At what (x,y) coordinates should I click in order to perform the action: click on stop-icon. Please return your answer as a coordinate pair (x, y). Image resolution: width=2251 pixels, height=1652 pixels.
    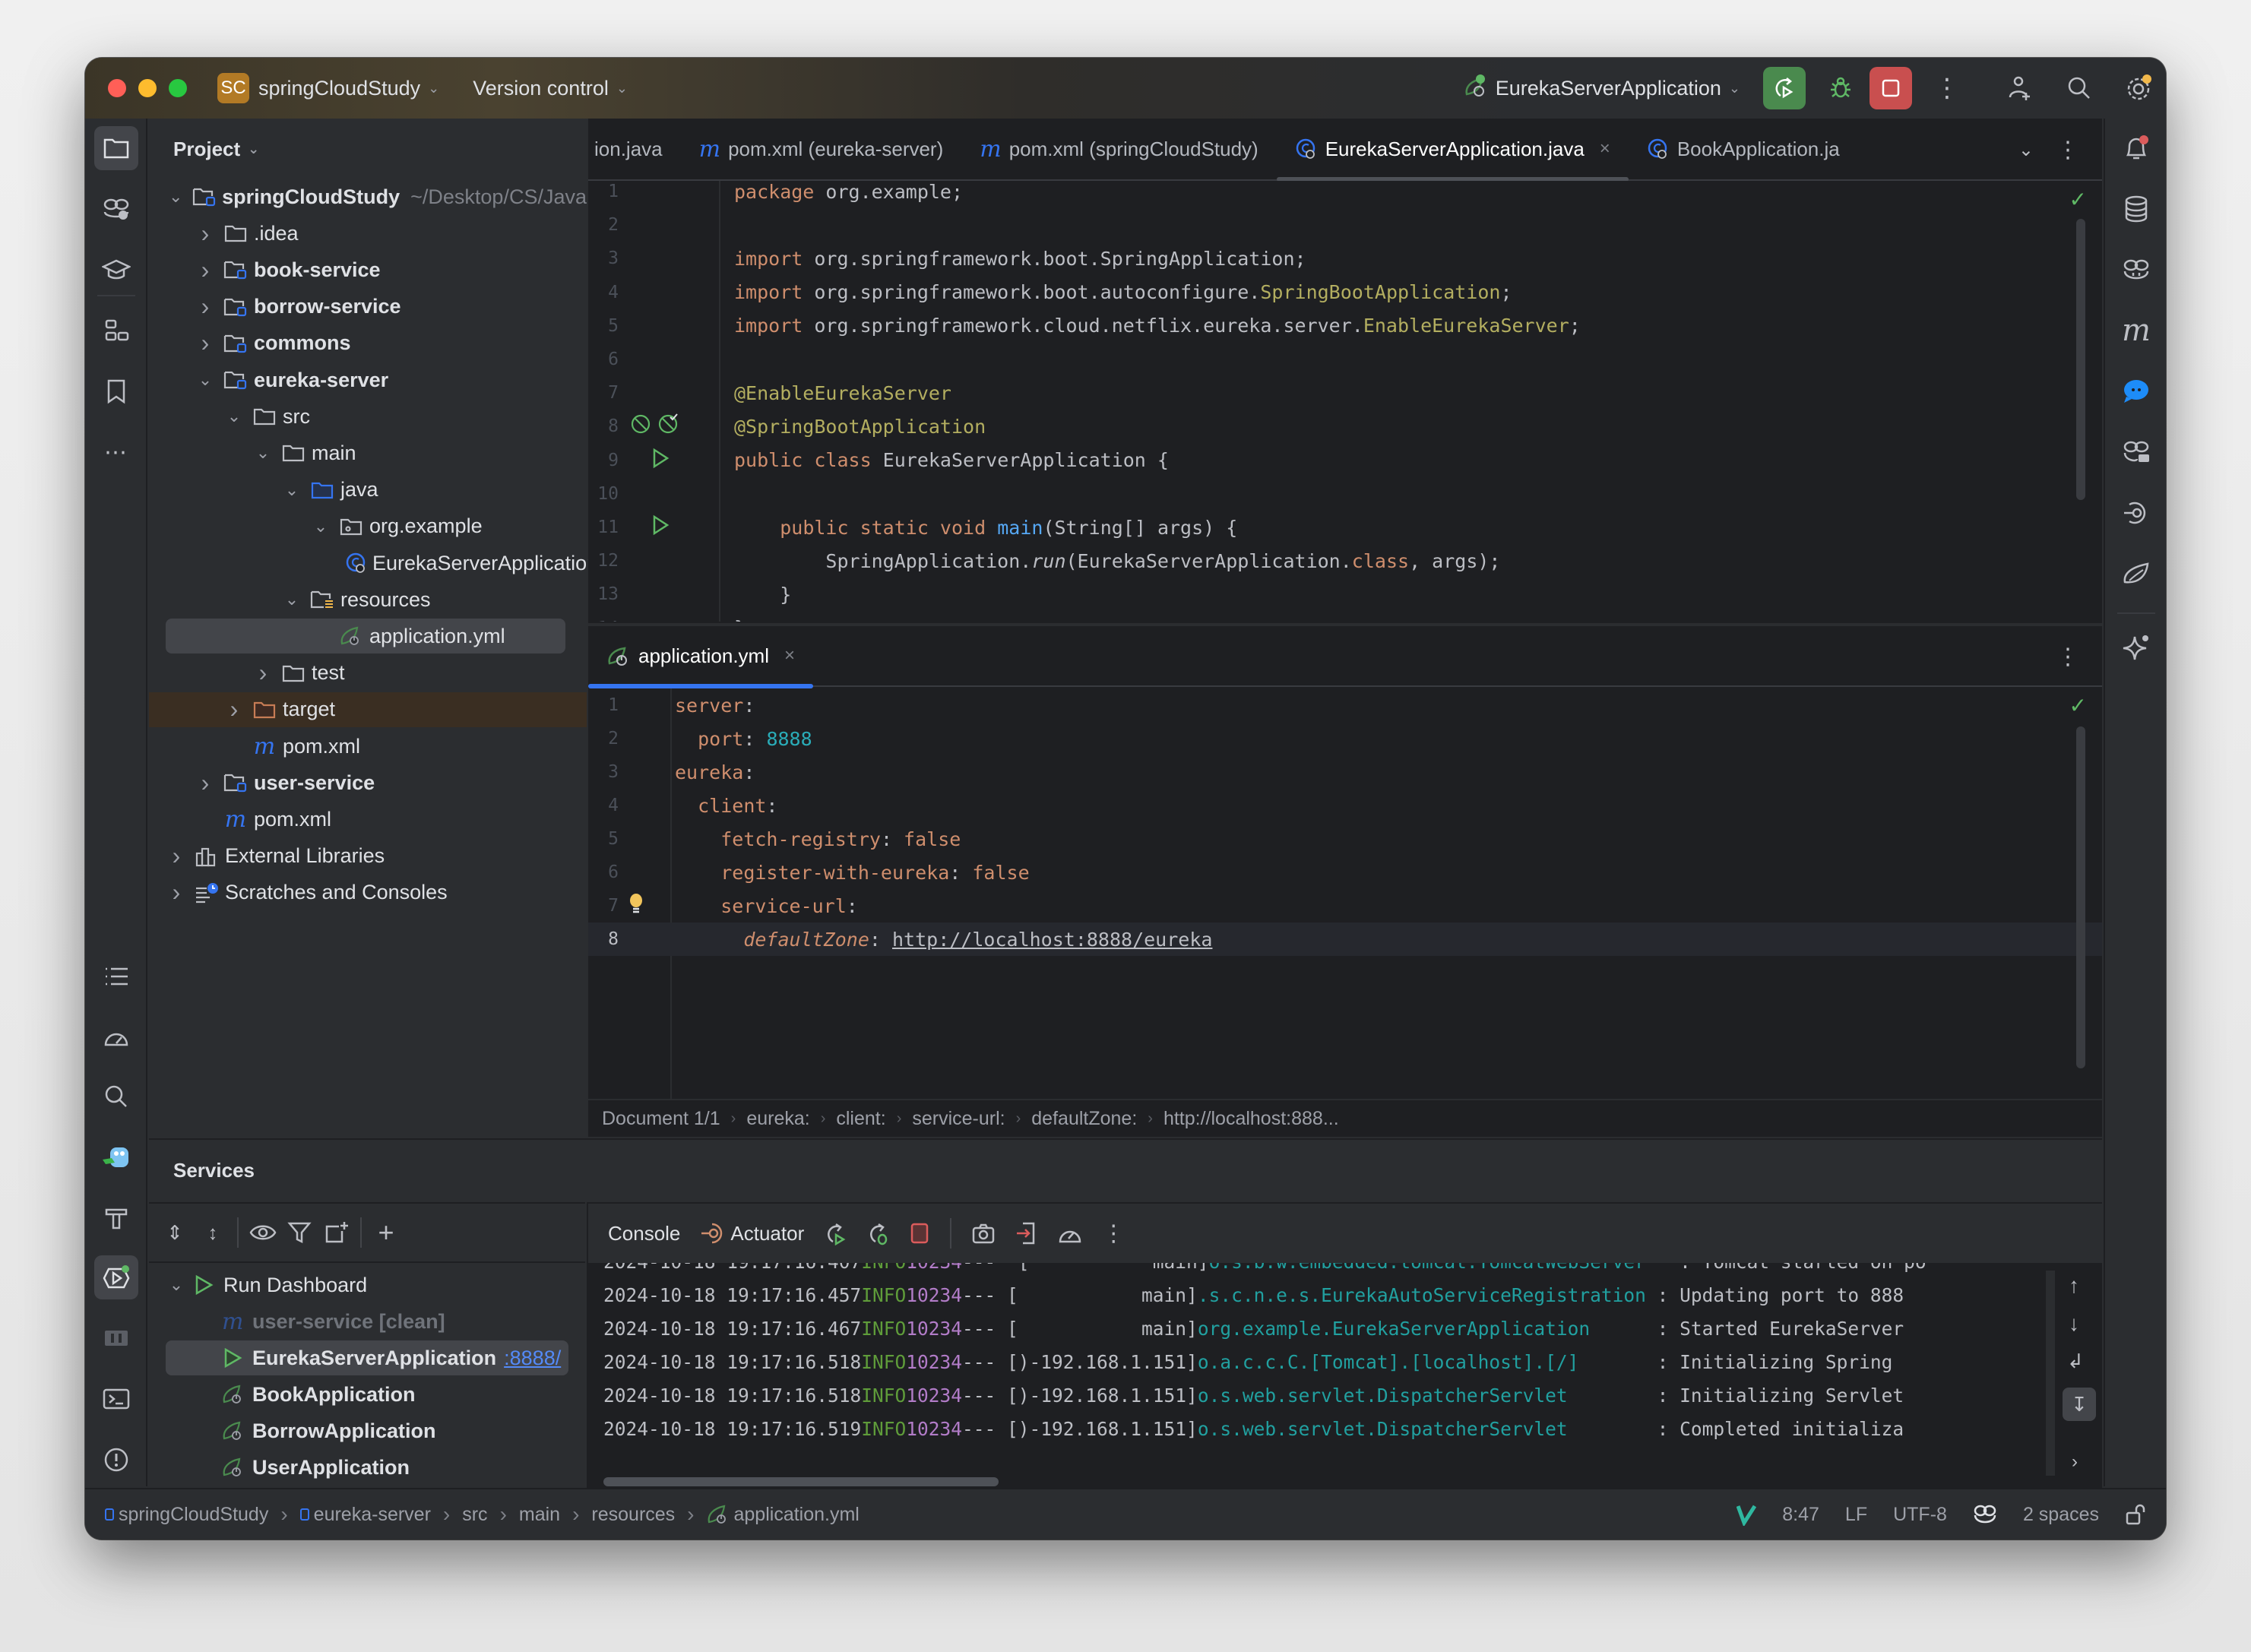
    Looking at the image, I should click on (919, 1233).